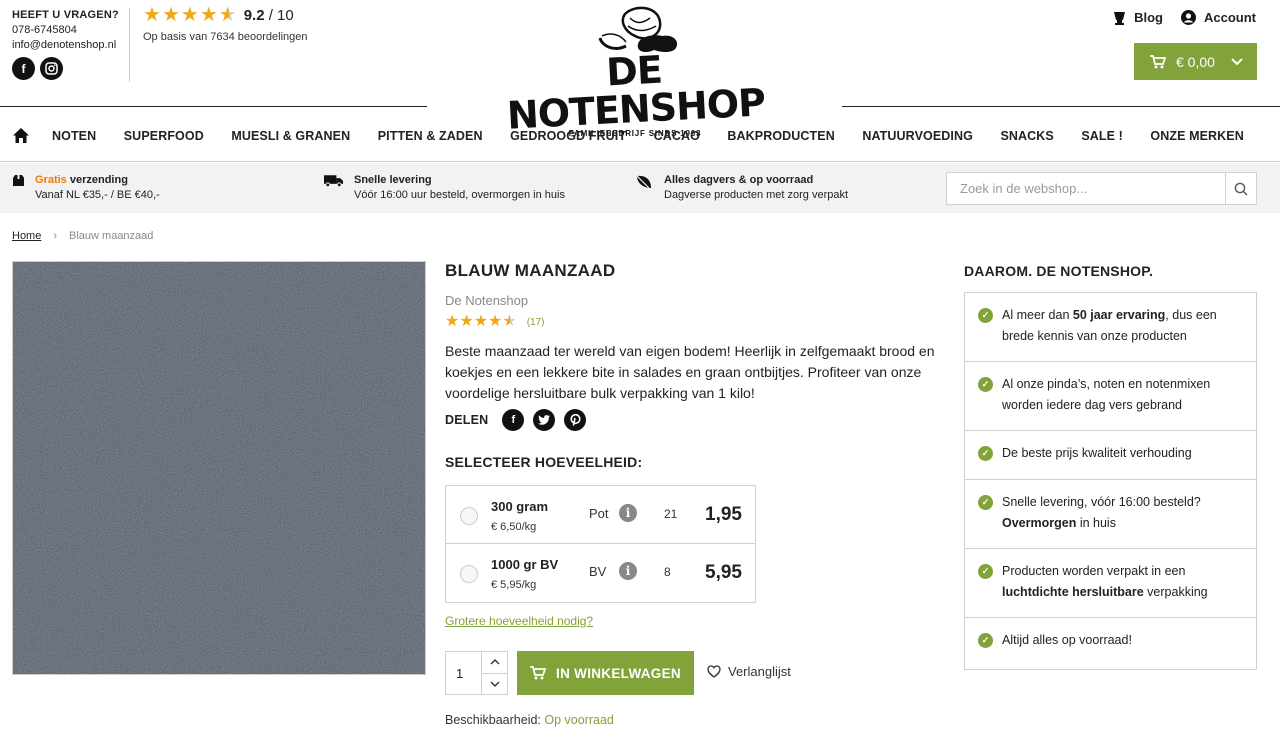 Image resolution: width=1280 pixels, height=739 pixels. What do you see at coordinates (23, 68) in the screenshot?
I see `facebook-icon: f` at bounding box center [23, 68].